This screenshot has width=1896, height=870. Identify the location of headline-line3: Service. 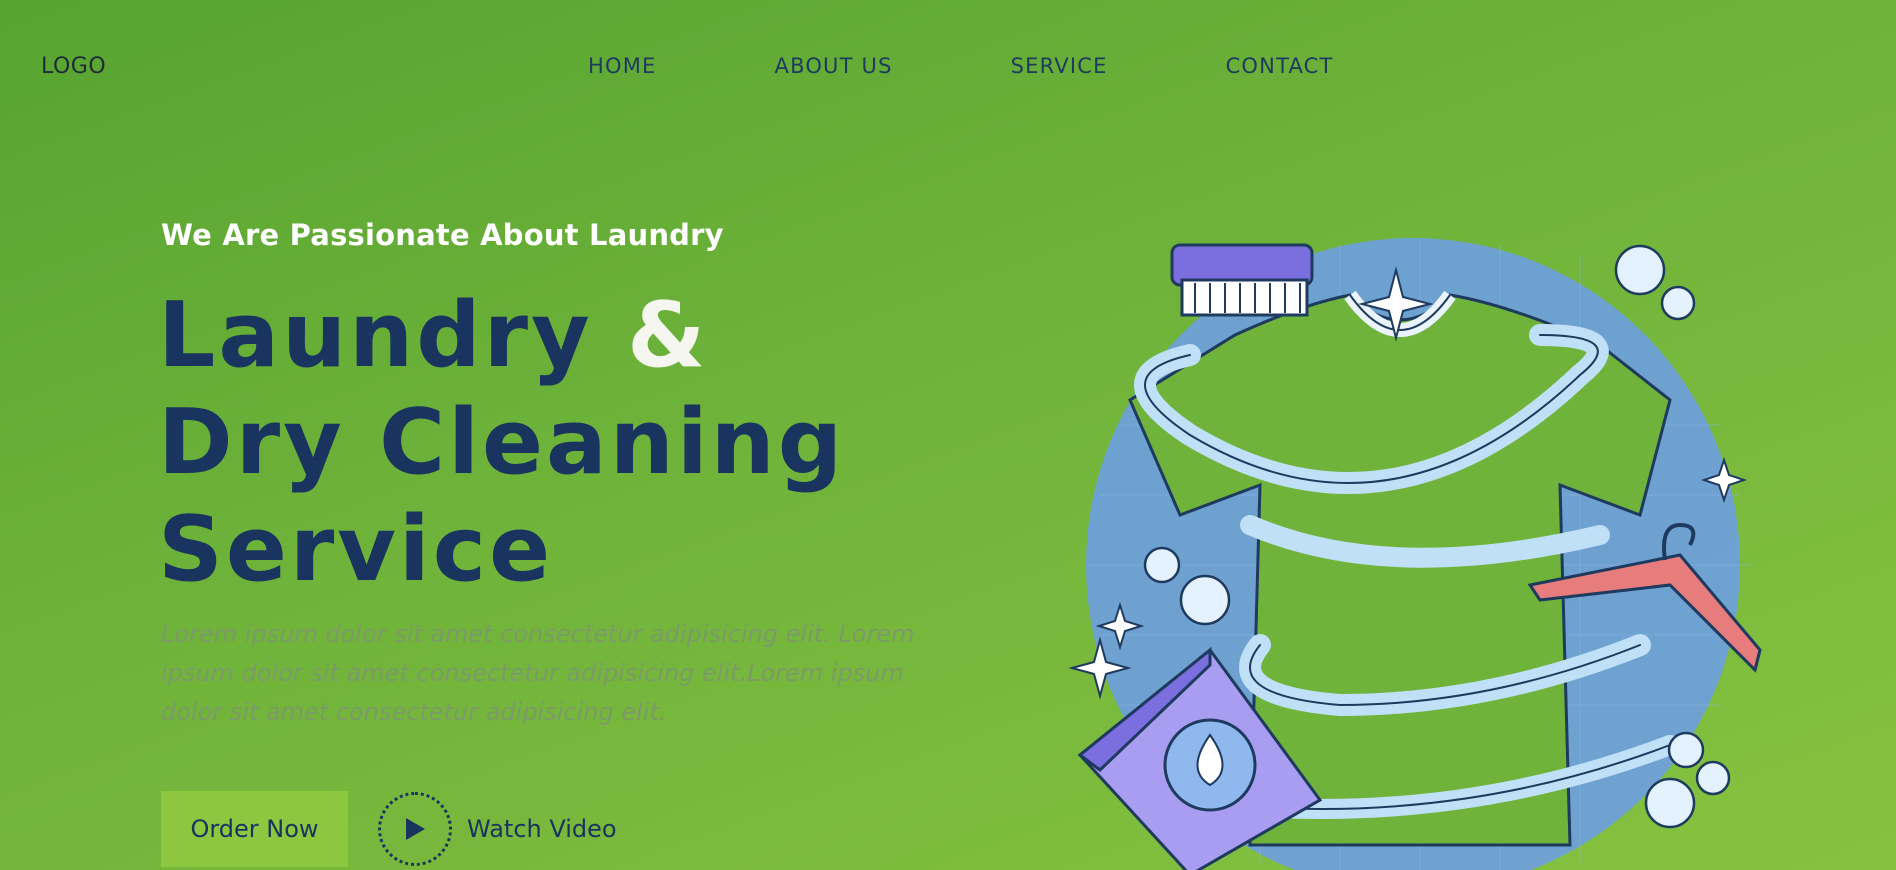
(356, 549).